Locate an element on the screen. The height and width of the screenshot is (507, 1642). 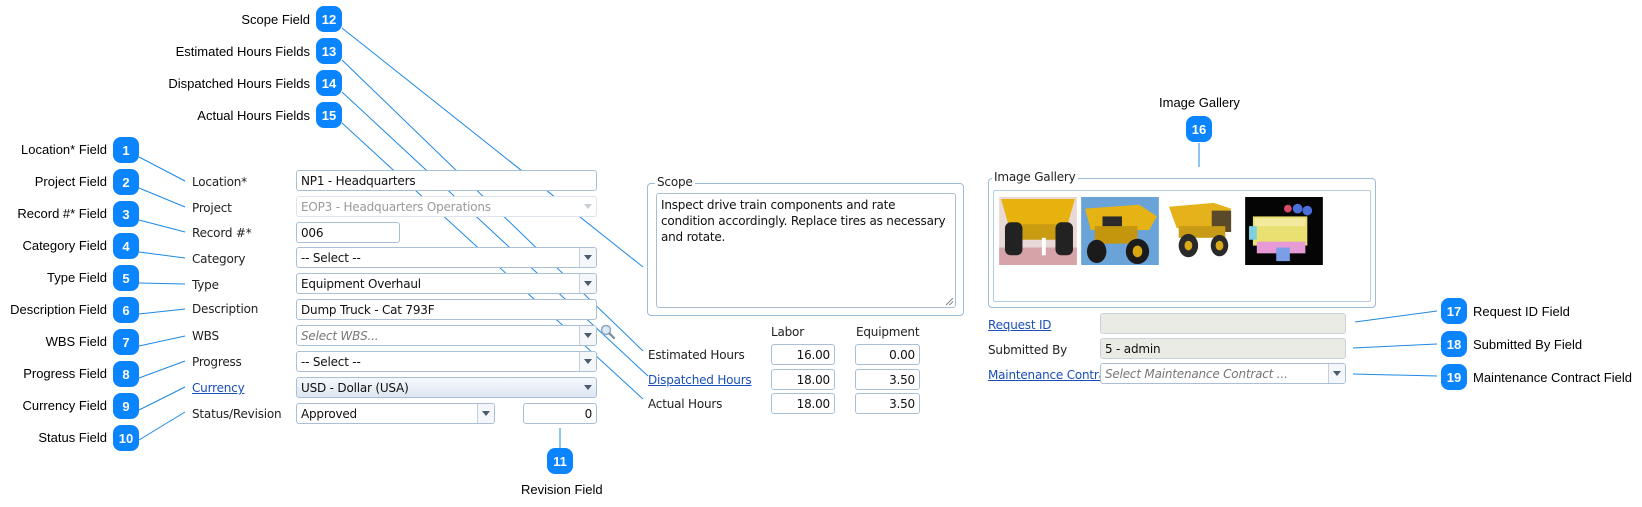
callout-badge-15: 15 is located at coordinates (329, 115).